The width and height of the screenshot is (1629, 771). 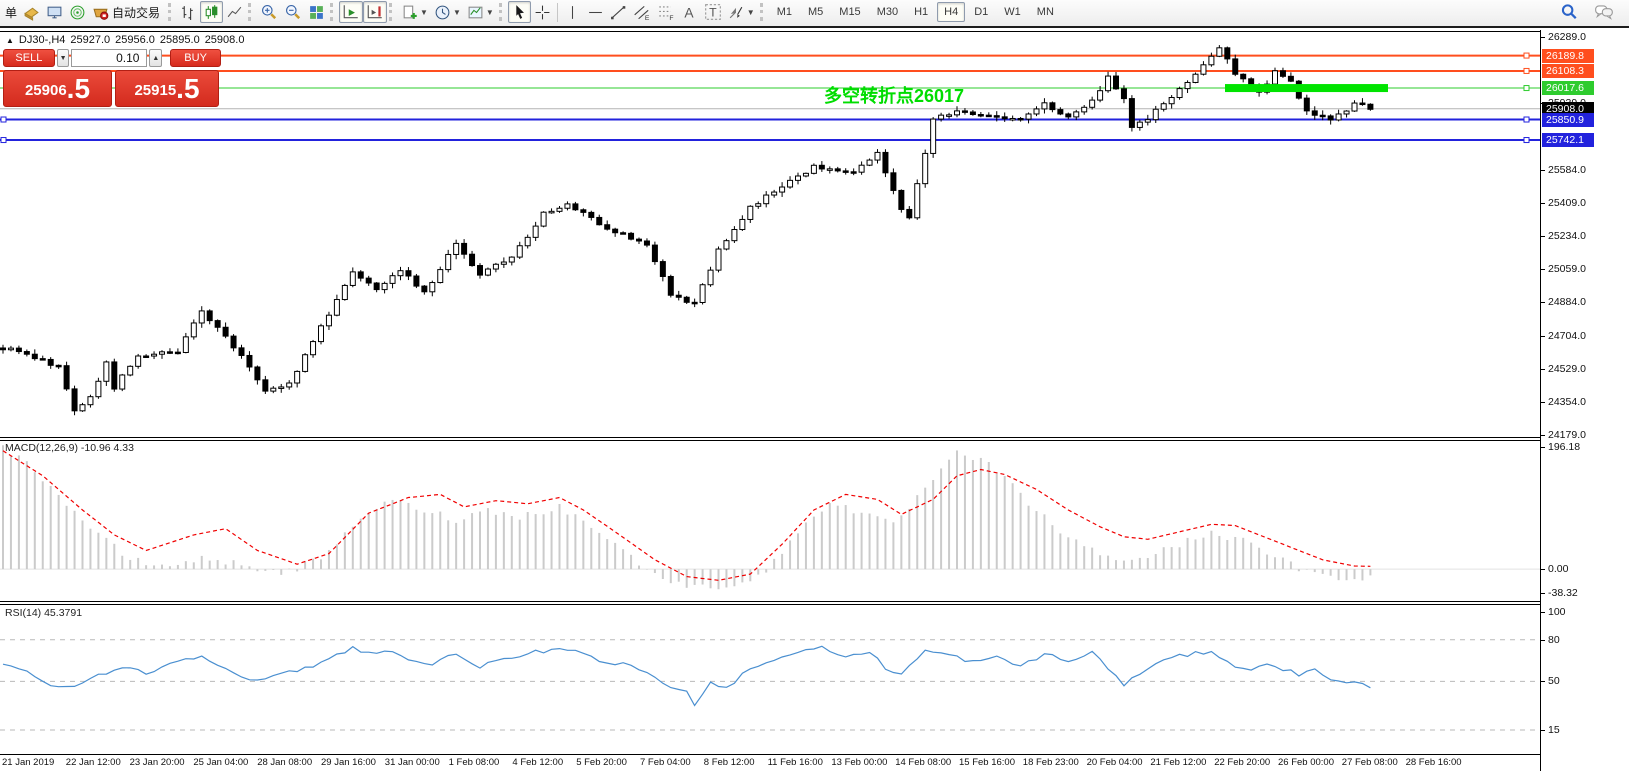 I want to click on price-tick-label: 25059.0, so click(x=1567, y=268).